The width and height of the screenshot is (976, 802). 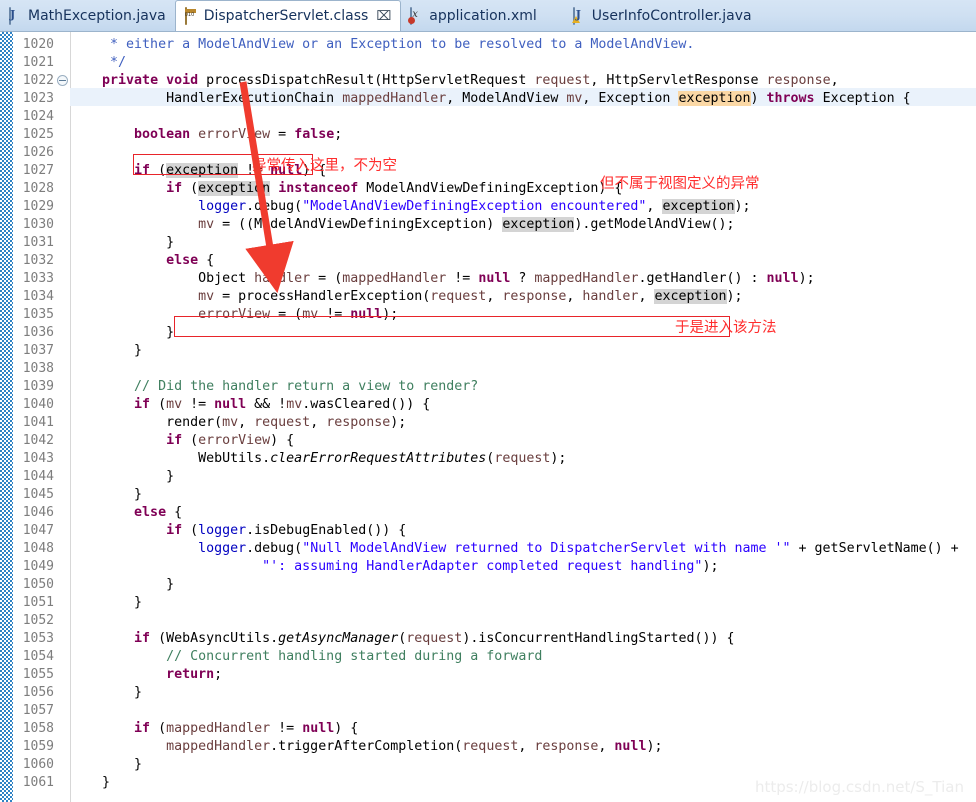 I want to click on code-folding-collapse-icon, so click(x=62, y=80).